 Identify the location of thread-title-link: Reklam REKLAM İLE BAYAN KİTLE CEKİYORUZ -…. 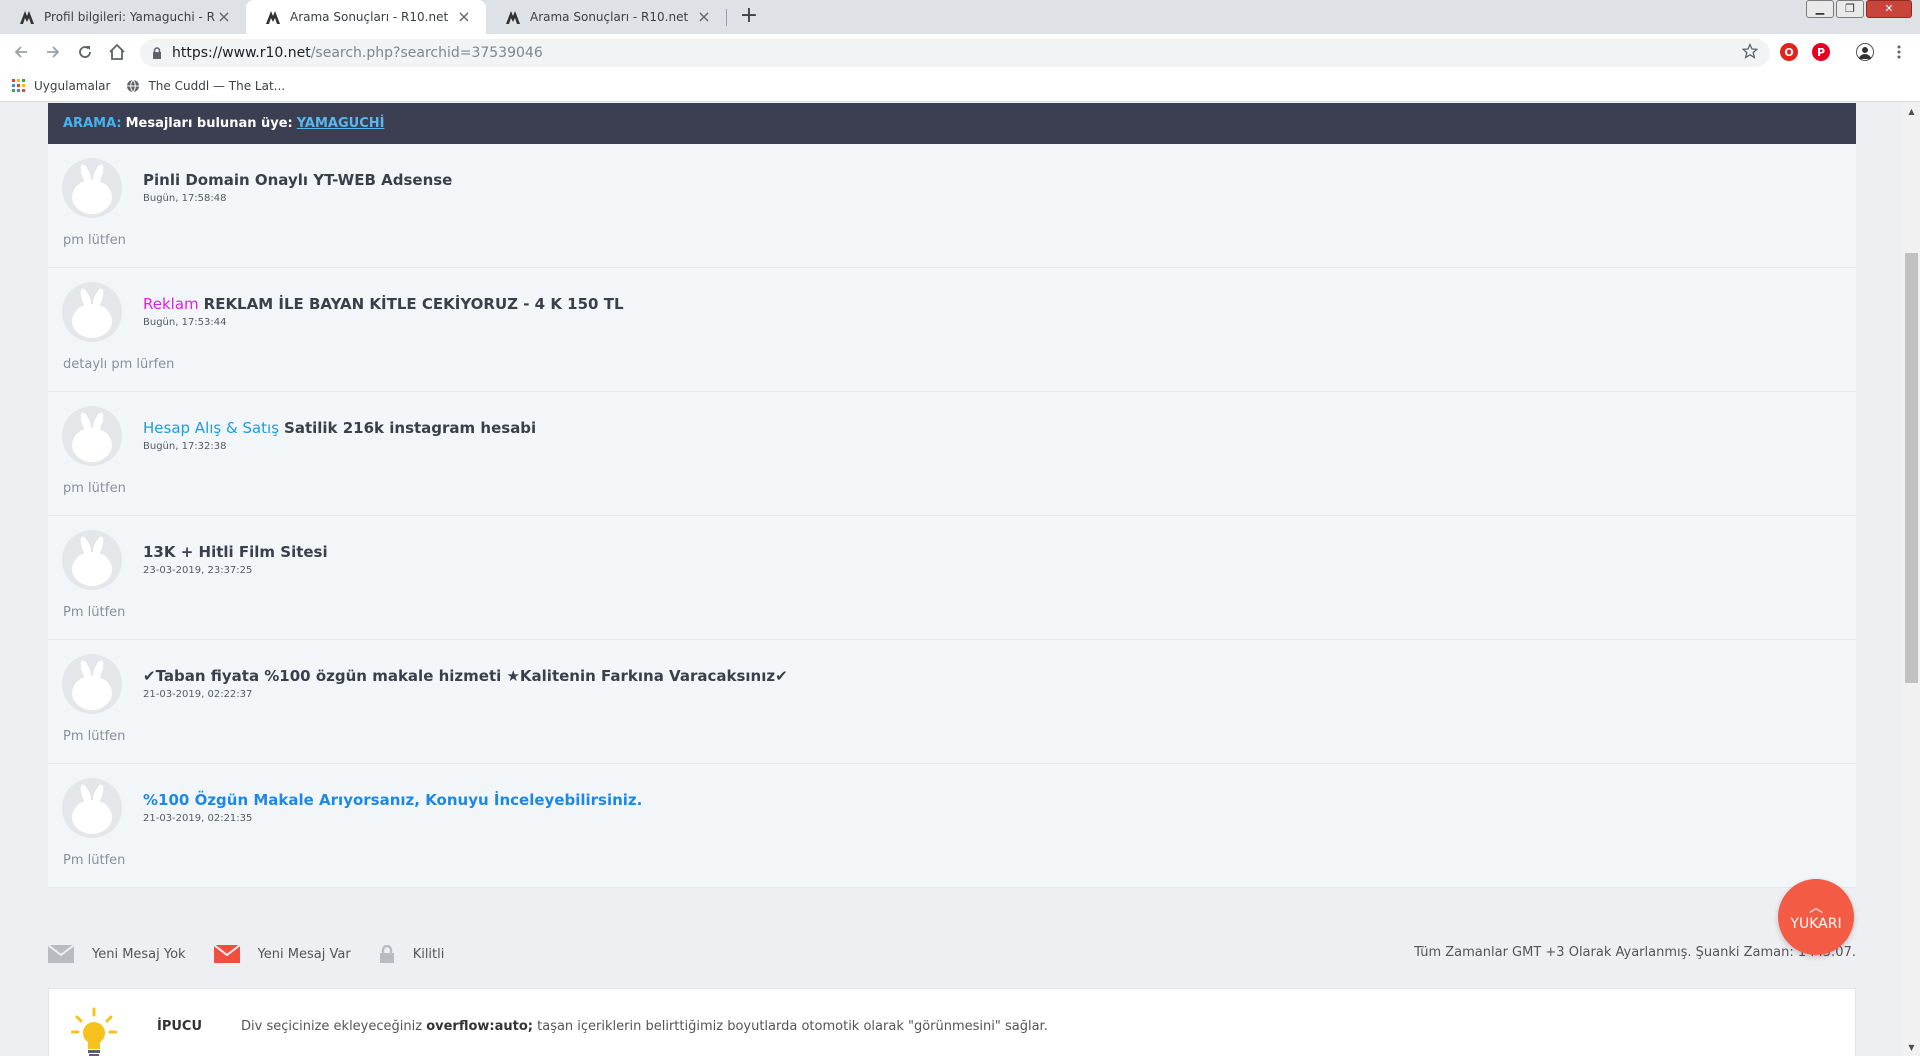
(383, 304).